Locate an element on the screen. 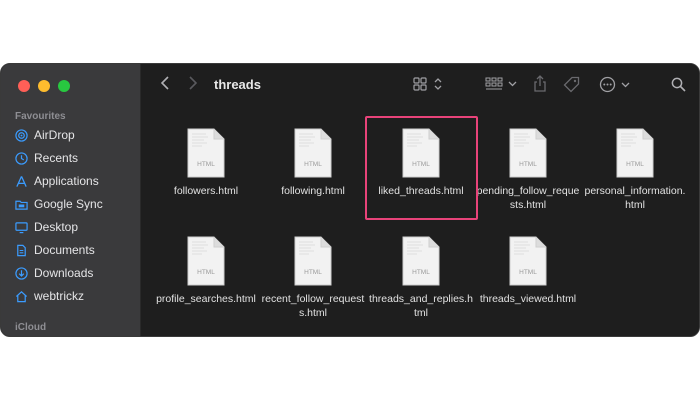 This screenshot has width=700, height=400. sidebar-item-label: AirDrop is located at coordinates (54, 135).